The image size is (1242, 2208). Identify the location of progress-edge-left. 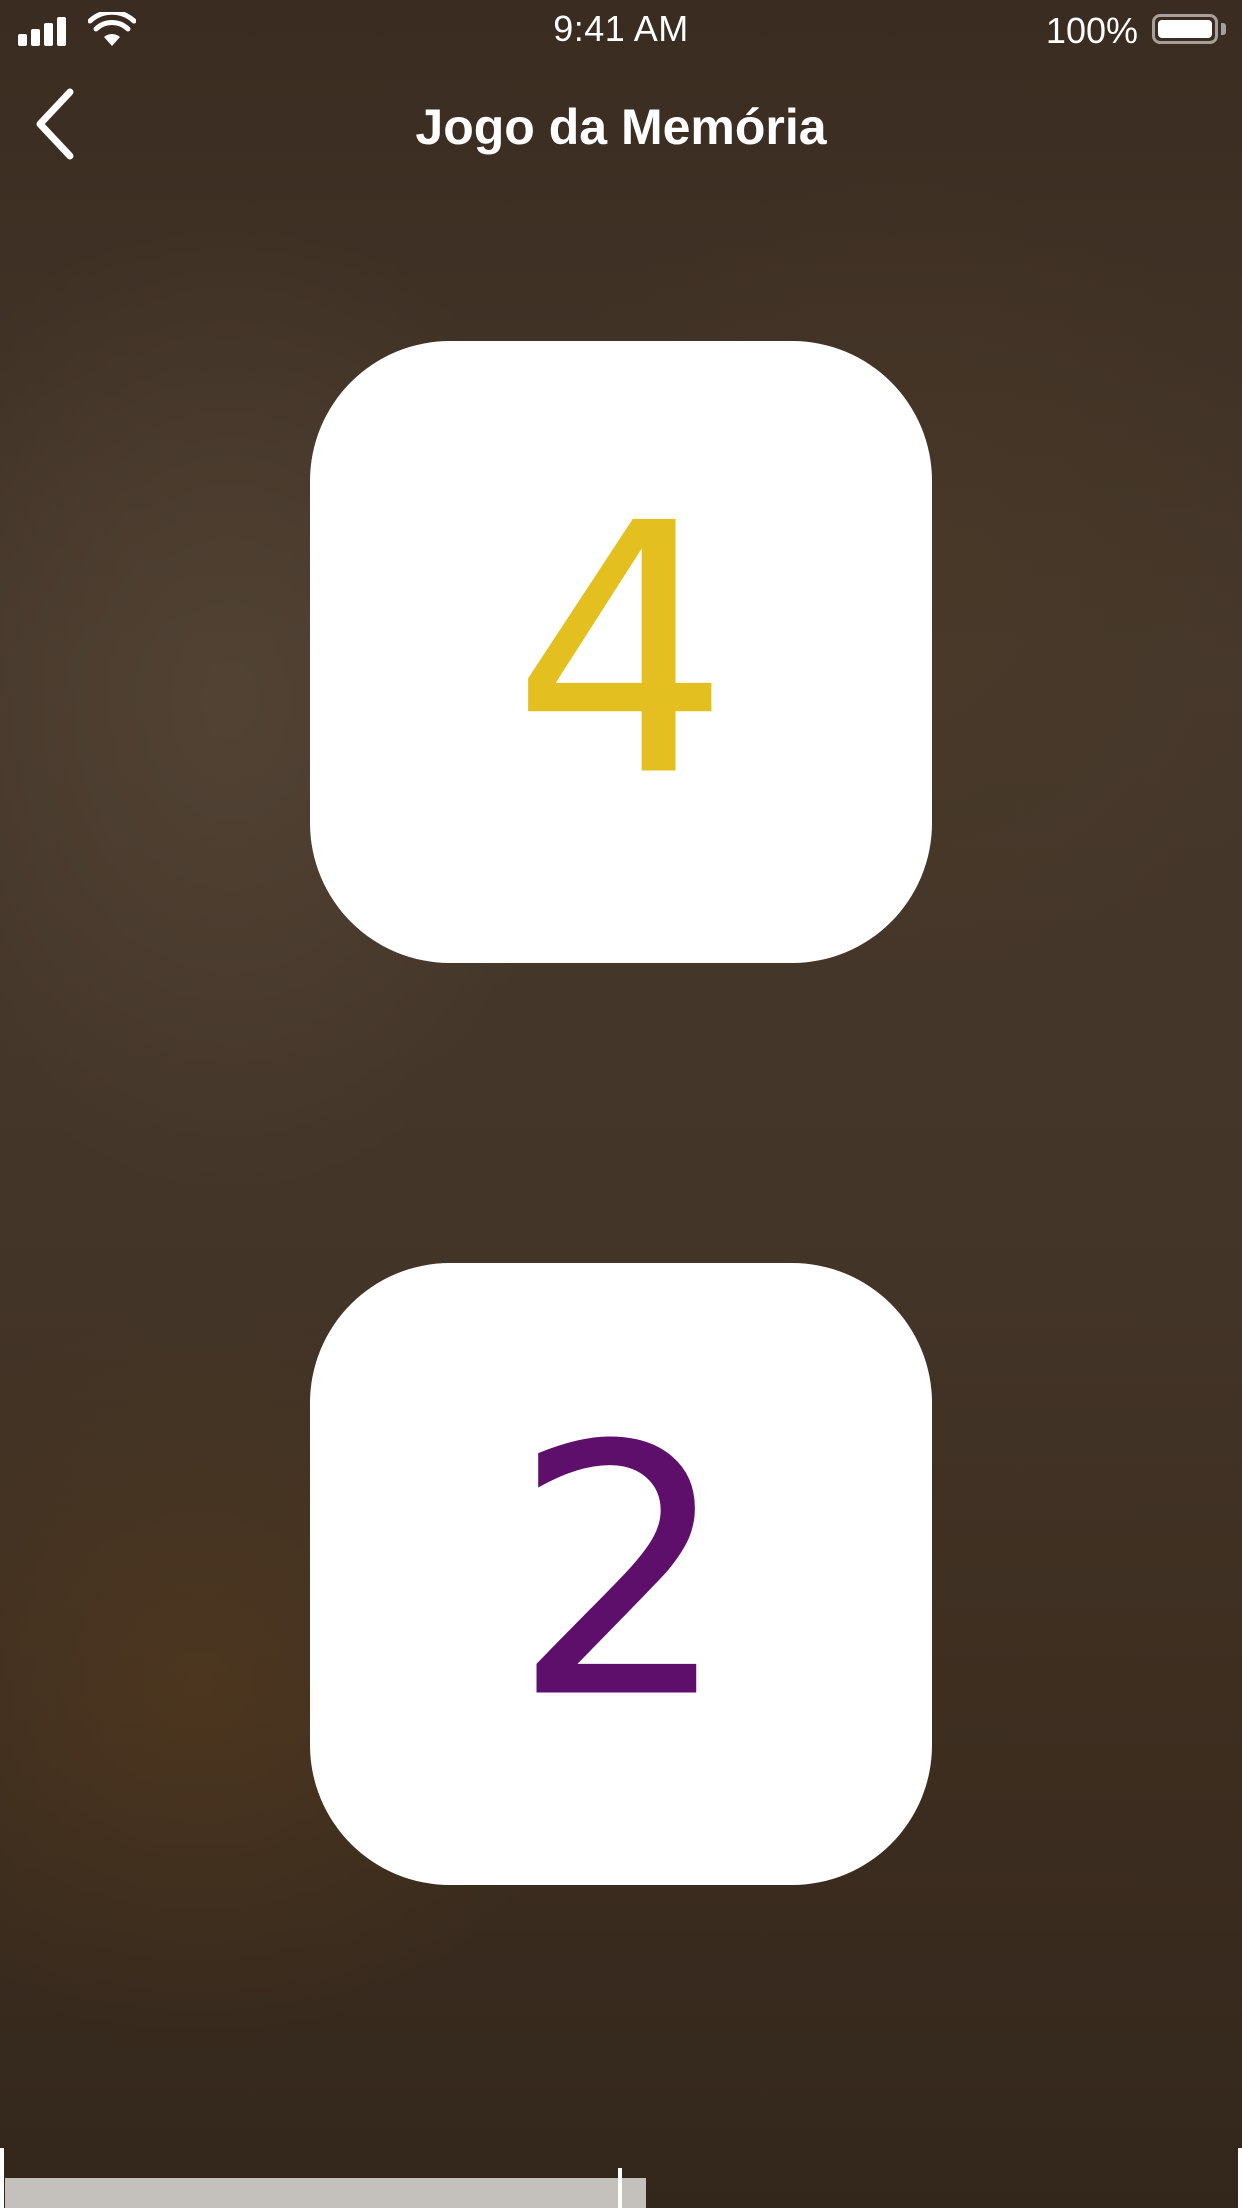
(2, 2178).